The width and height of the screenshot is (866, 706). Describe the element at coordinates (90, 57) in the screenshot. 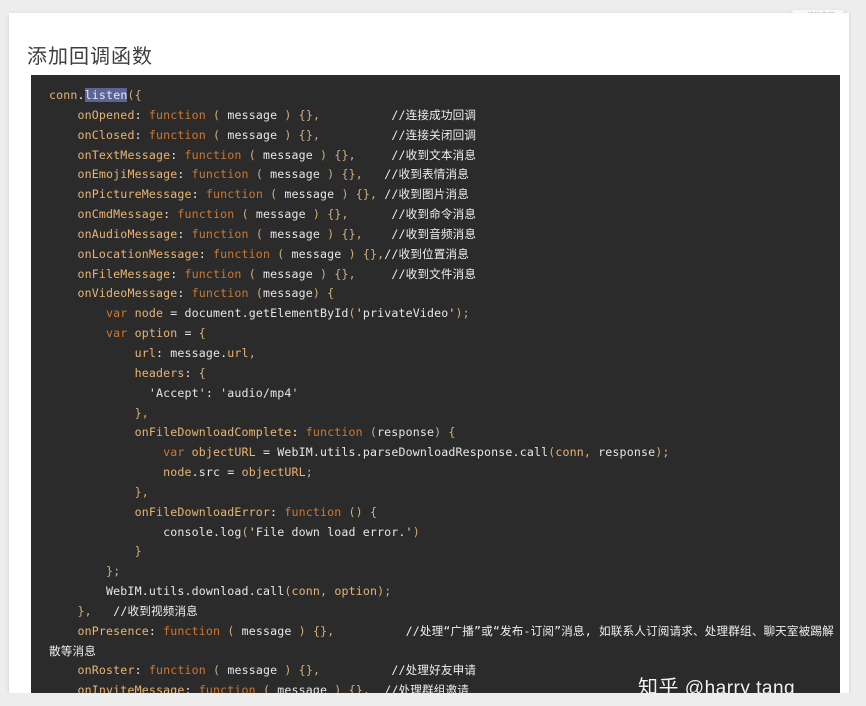

I see `page-title: 添加回调函数` at that location.